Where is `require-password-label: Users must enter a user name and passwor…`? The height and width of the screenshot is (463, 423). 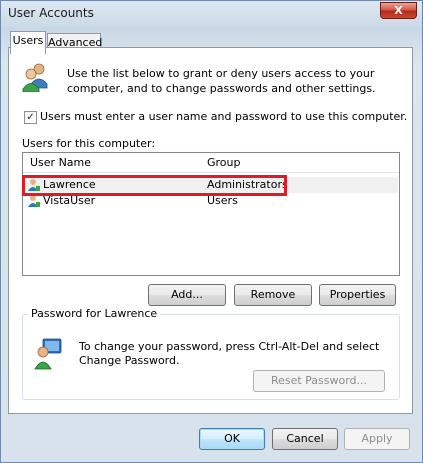 require-password-label: Users must enter a user name and passwor… is located at coordinates (224, 116).